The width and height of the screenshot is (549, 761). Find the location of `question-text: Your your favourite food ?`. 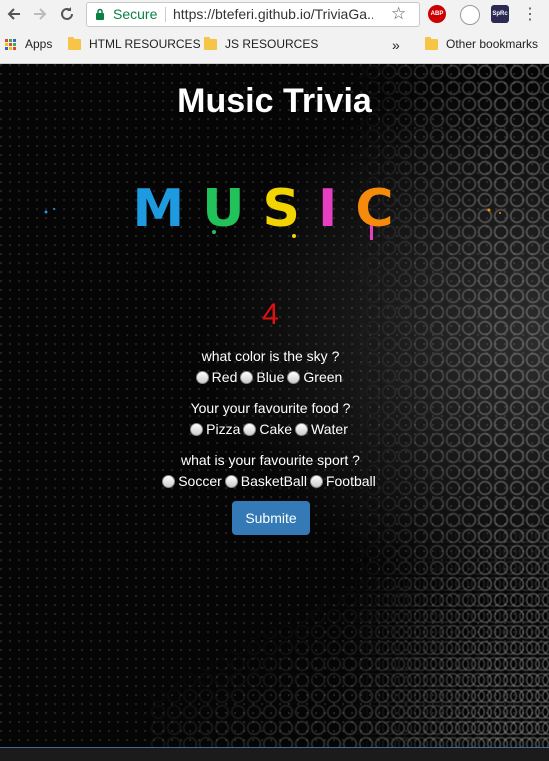

question-text: Your your favourite food ? is located at coordinates (270, 408).